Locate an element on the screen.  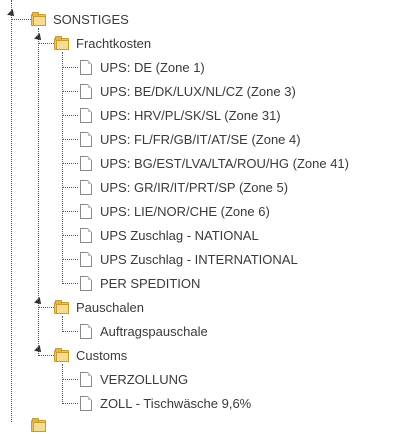
tree-leaf: UPS: HRV/PL/SK/SL (Zone 31) is located at coordinates (180, 115).